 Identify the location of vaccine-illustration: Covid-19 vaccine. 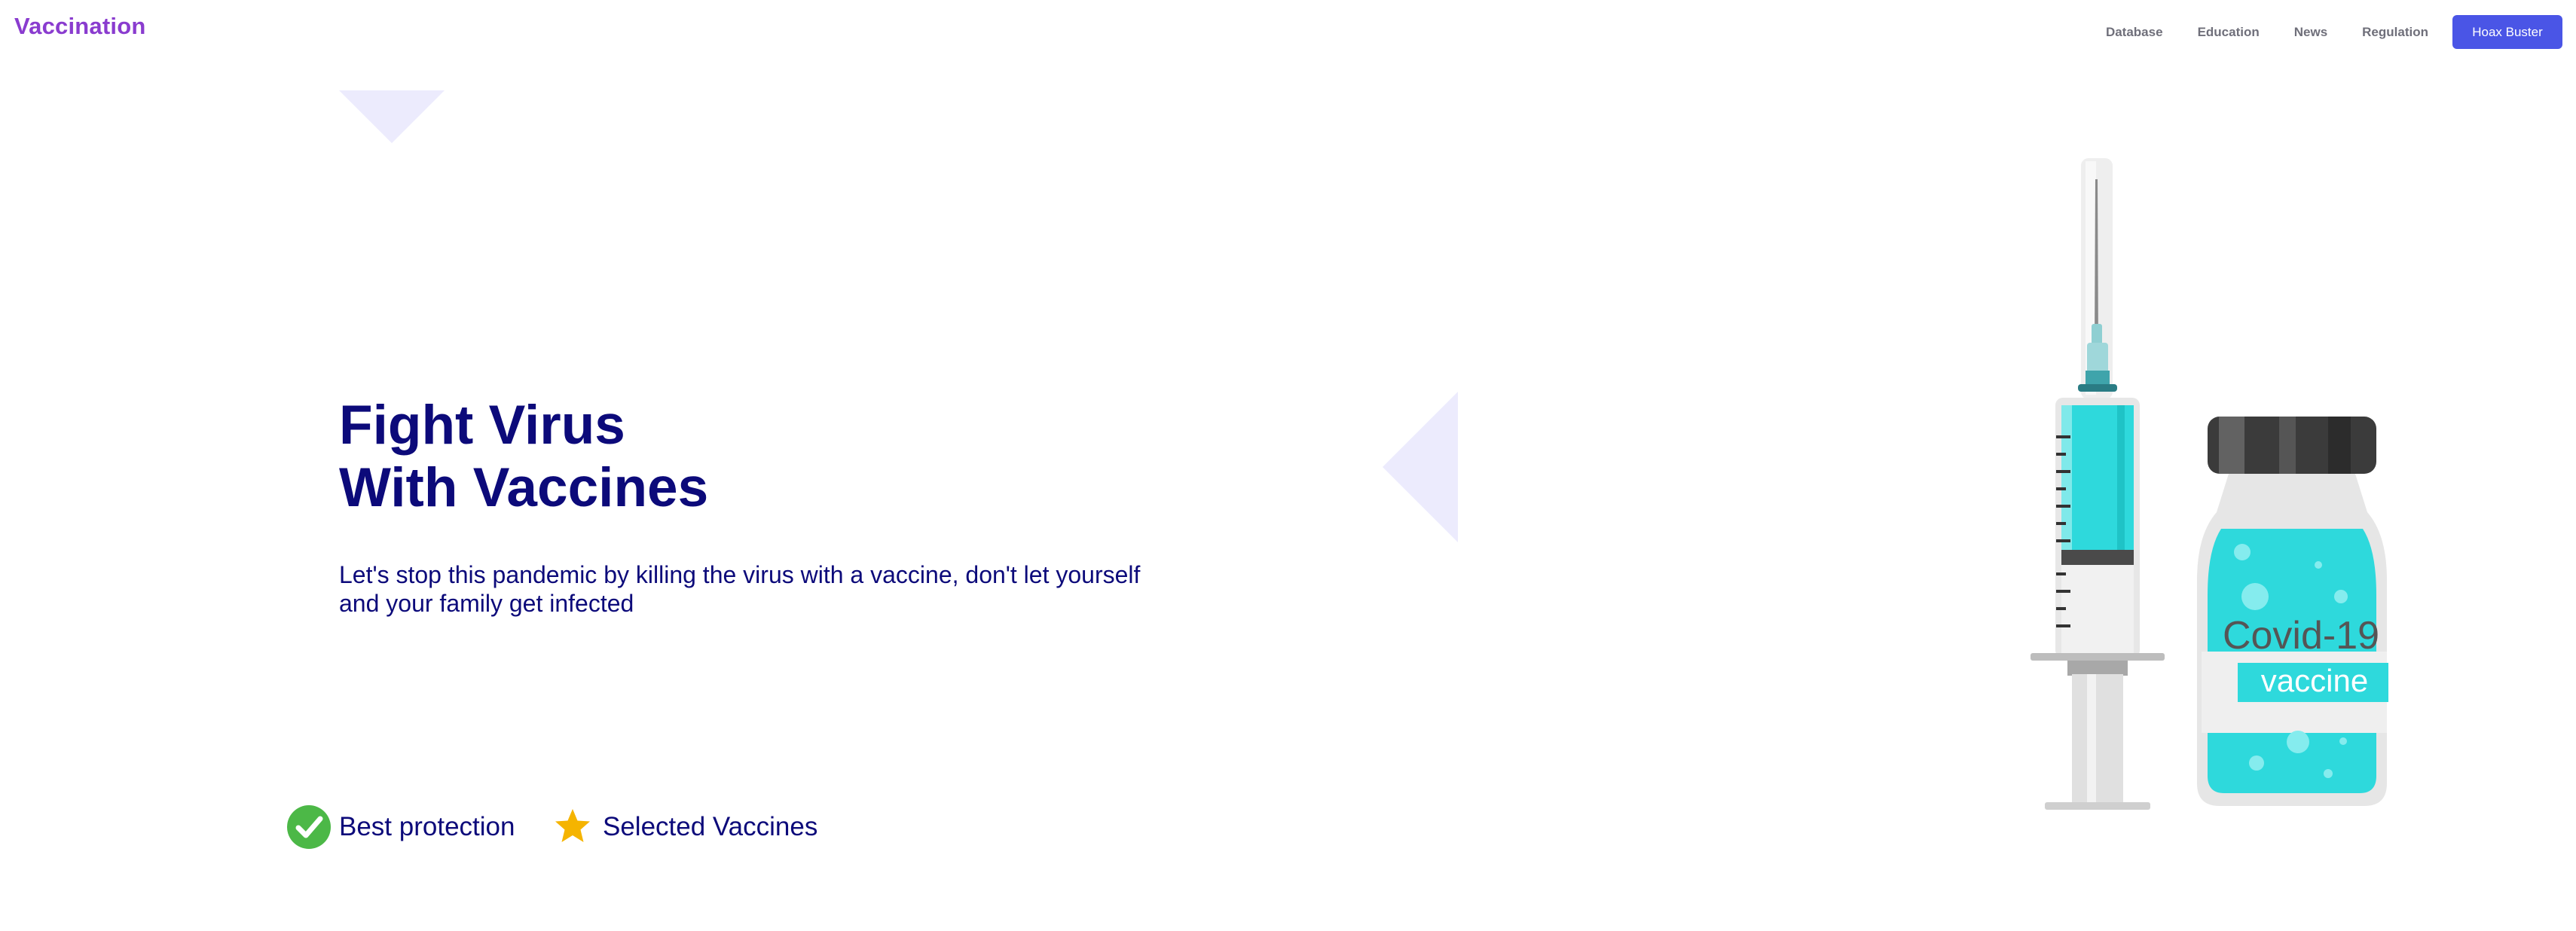
(2209, 484).